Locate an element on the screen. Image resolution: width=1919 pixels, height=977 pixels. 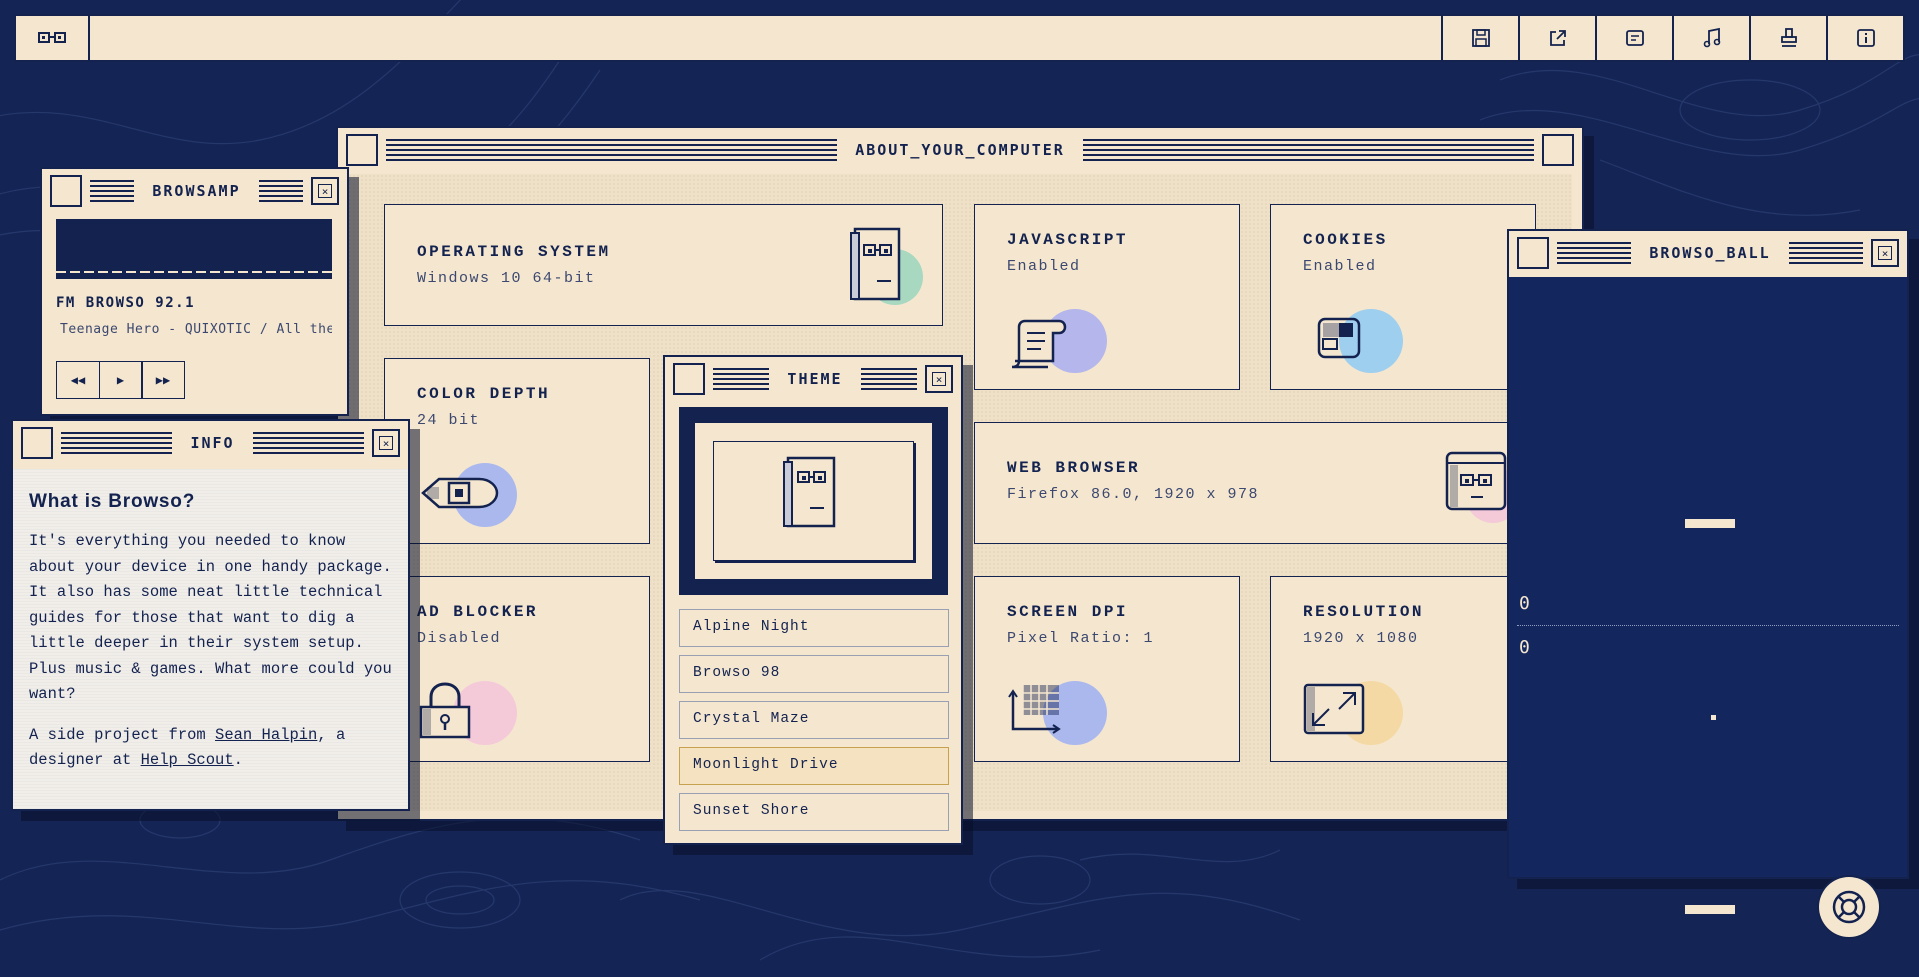
window-title: ABOUT_YOUR_COMPUTER is located at coordinates (960, 150).